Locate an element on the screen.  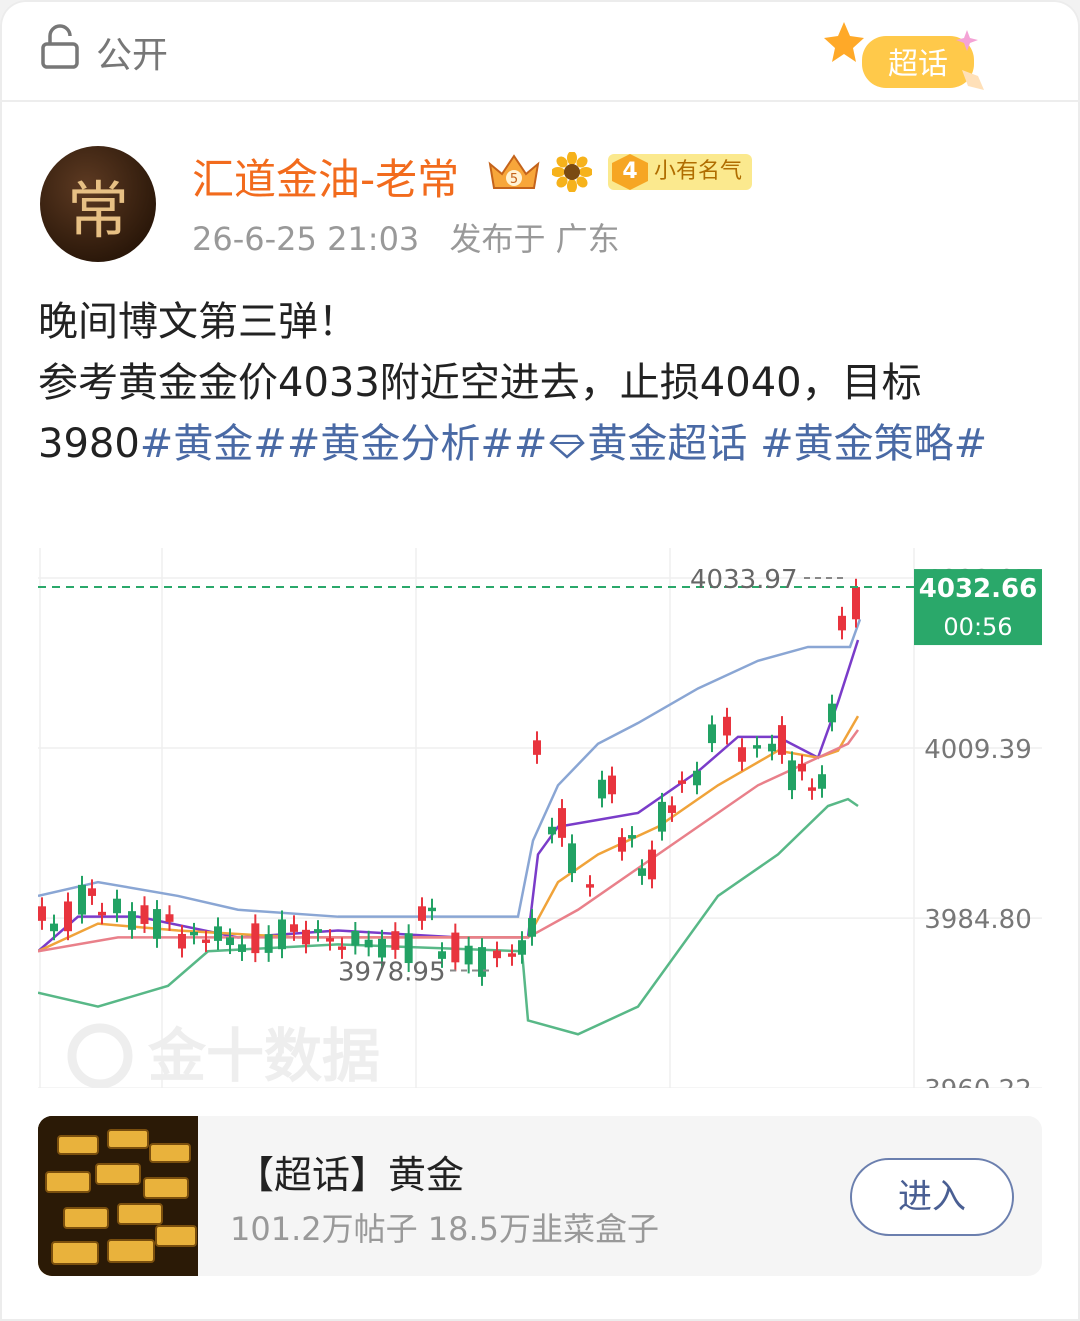
supertopic-card: 【超话】黄金 101.2万帖子 18.5万韭菜盒子 进入 is located at coordinates (540, 1196).